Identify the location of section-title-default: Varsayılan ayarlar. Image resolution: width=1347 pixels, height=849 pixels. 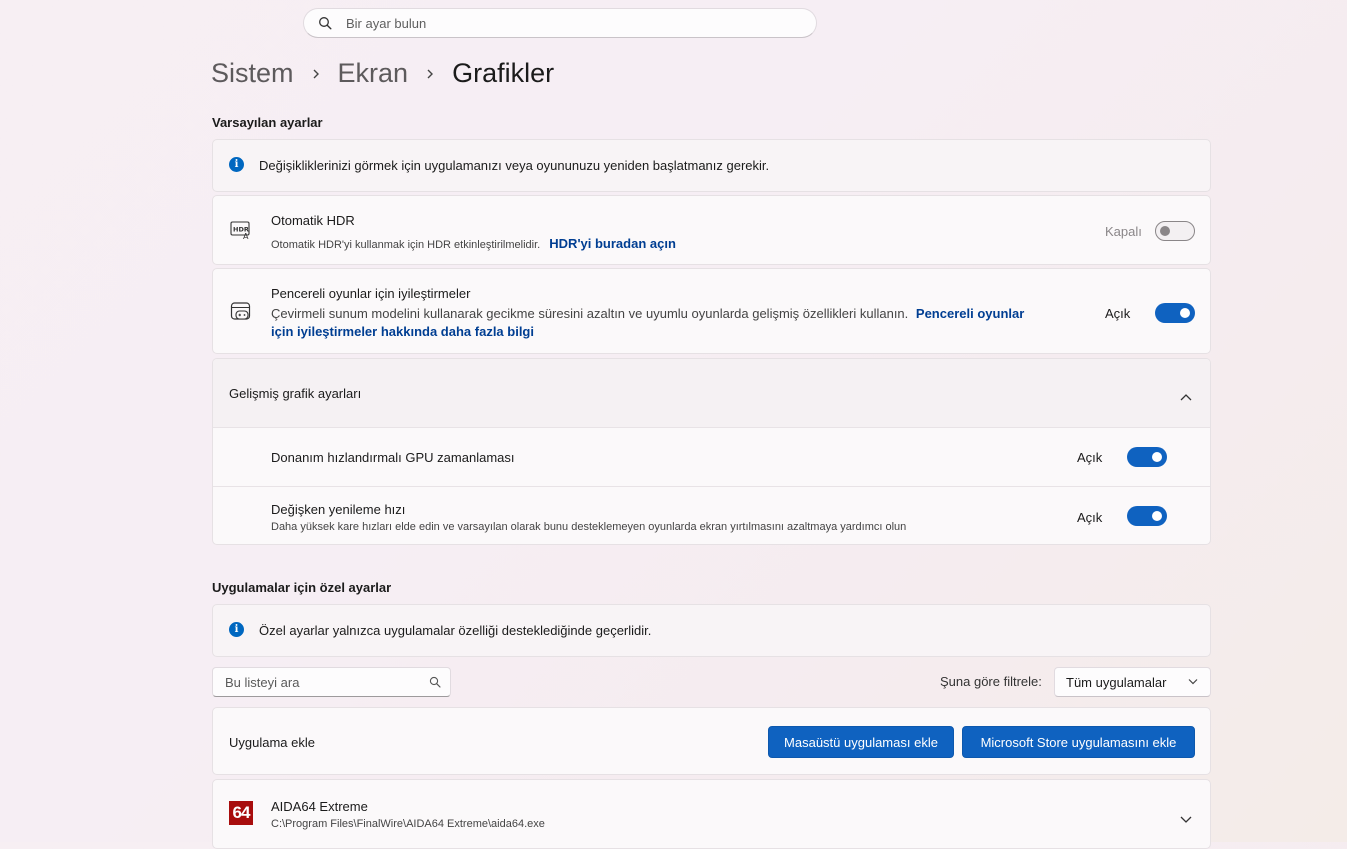
(267, 122).